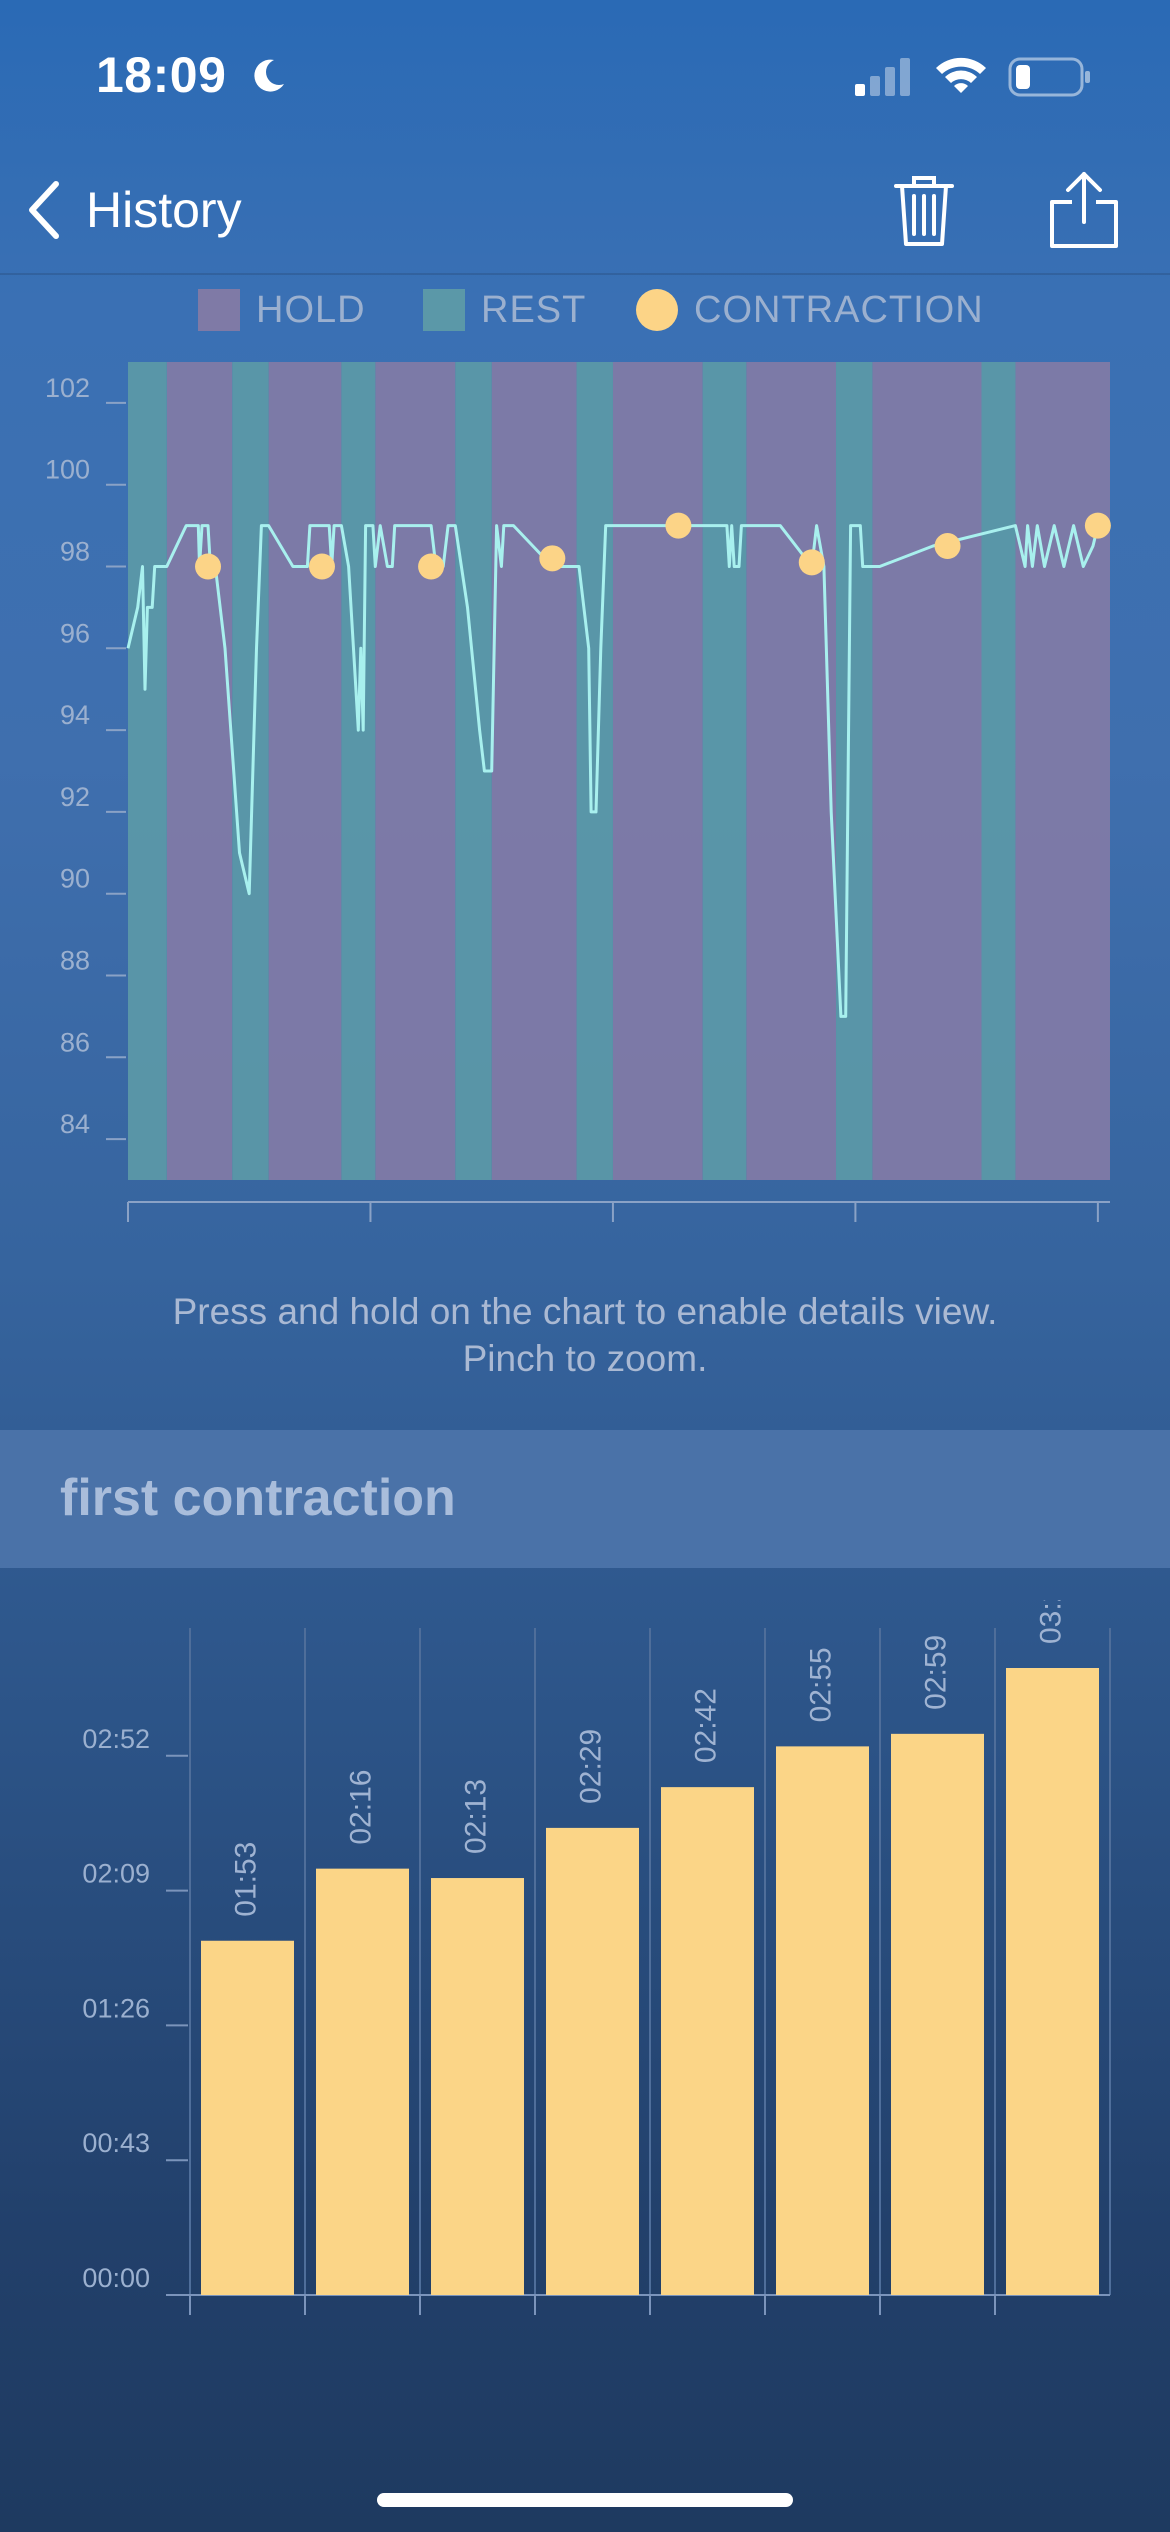 The height and width of the screenshot is (2532, 1170). I want to click on legend-label-hold: HOLD, so click(311, 309).